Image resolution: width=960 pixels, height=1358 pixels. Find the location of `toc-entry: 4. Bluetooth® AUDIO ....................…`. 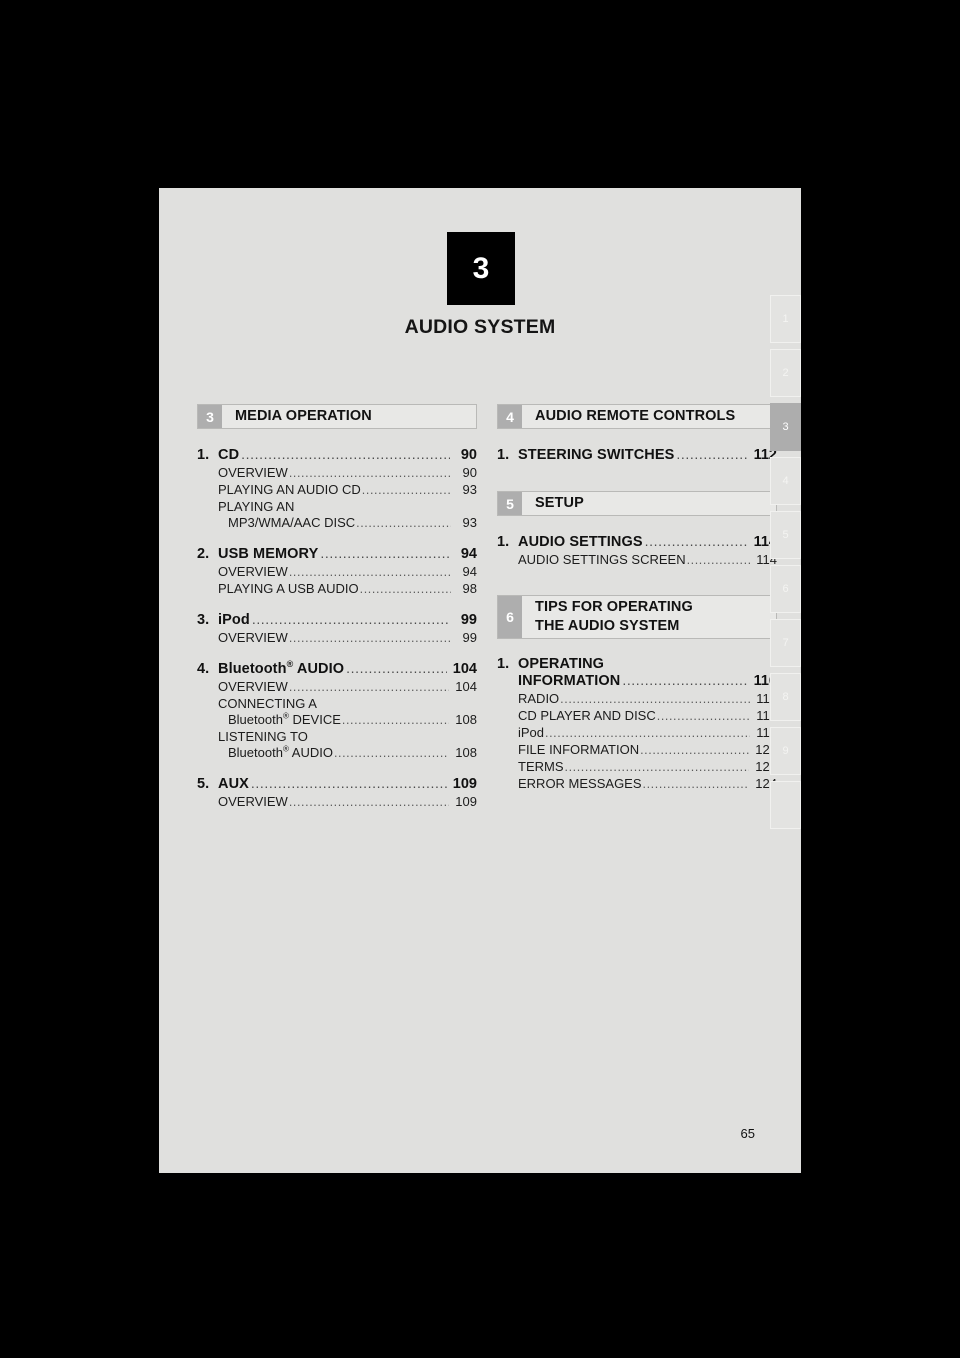

toc-entry: 4. Bluetooth® AUDIO ....................… is located at coordinates (337, 668).